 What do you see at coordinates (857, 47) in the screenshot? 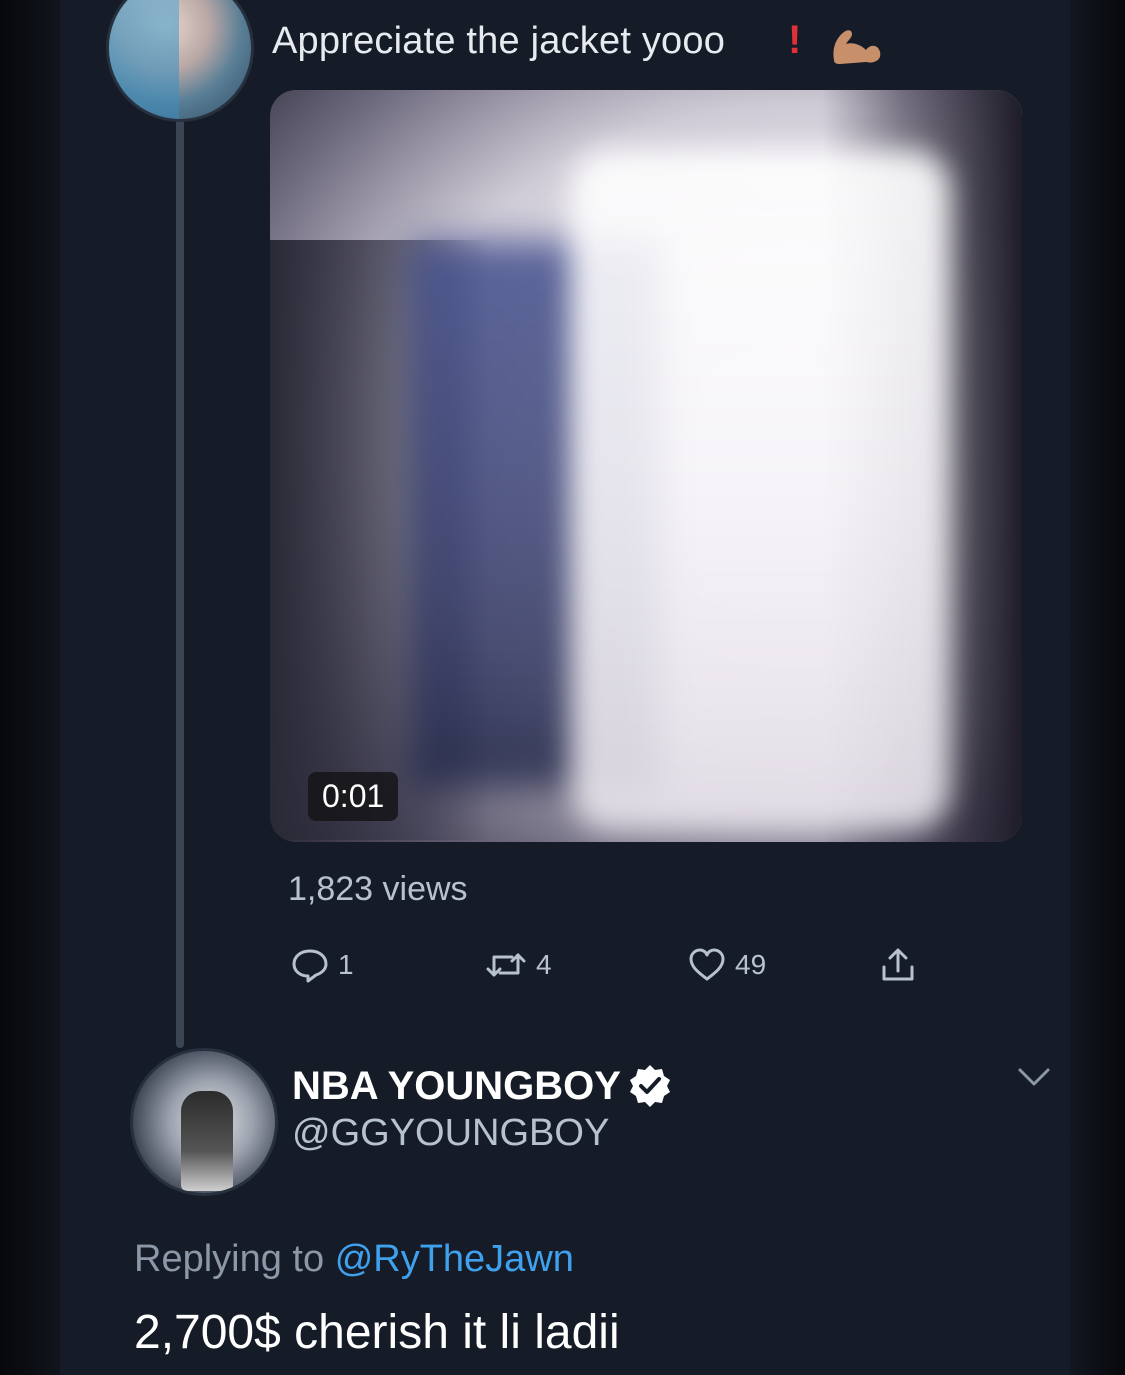
I see `muscle-icon` at bounding box center [857, 47].